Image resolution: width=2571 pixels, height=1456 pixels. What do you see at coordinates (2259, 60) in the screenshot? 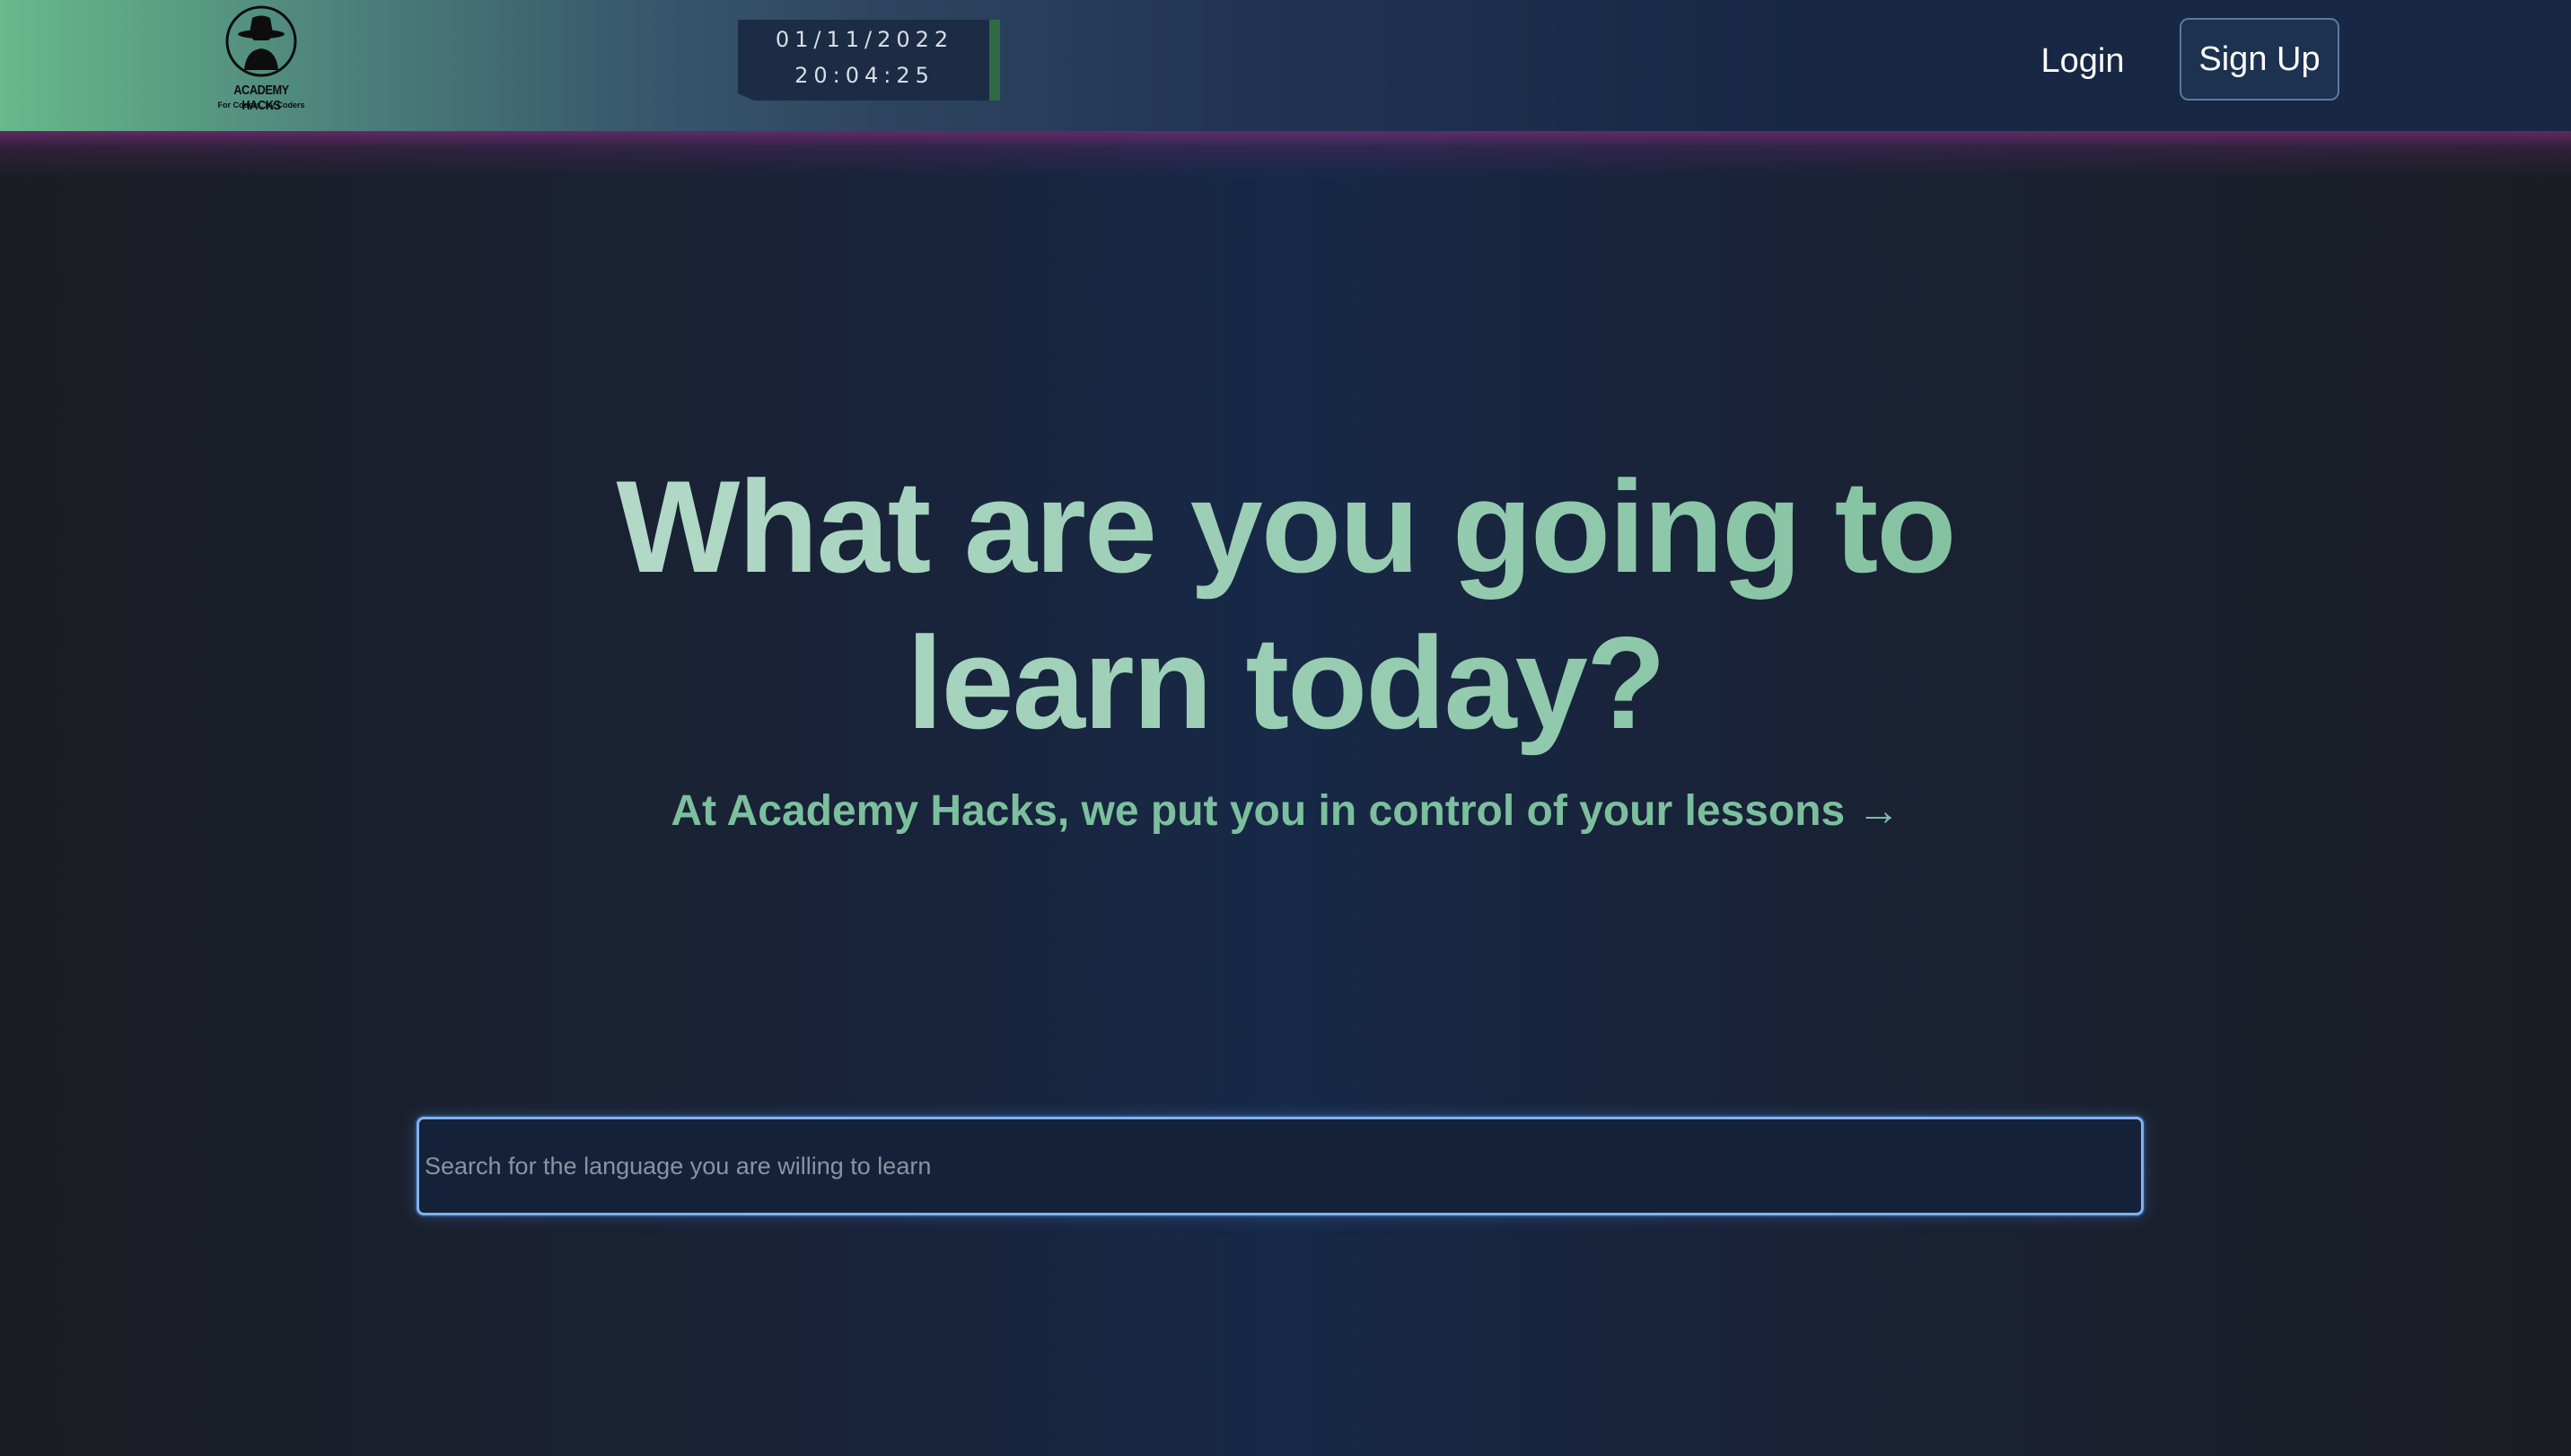
I see `signup-button: Sign Up` at bounding box center [2259, 60].